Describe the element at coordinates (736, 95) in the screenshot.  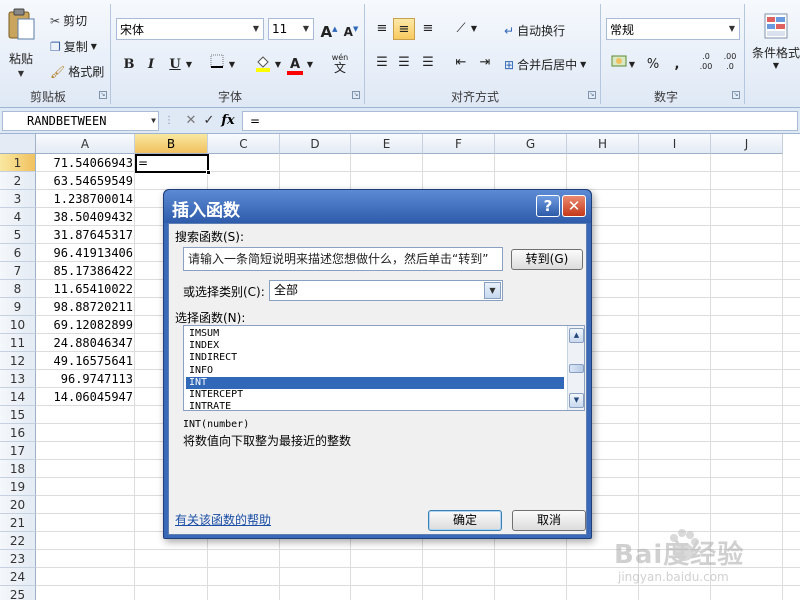
I see `number-launcher-icon: ↘` at that location.